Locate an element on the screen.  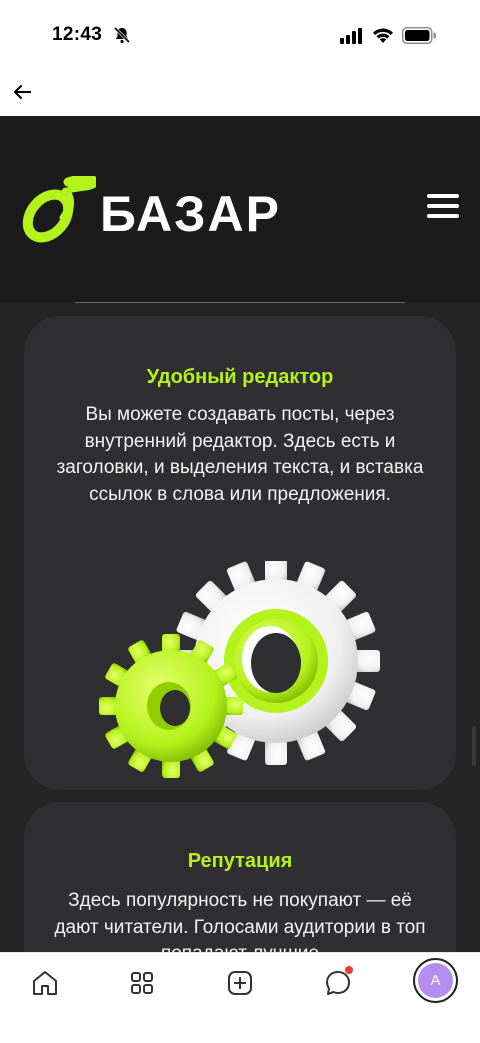
notification-dot is located at coordinates (349, 970).